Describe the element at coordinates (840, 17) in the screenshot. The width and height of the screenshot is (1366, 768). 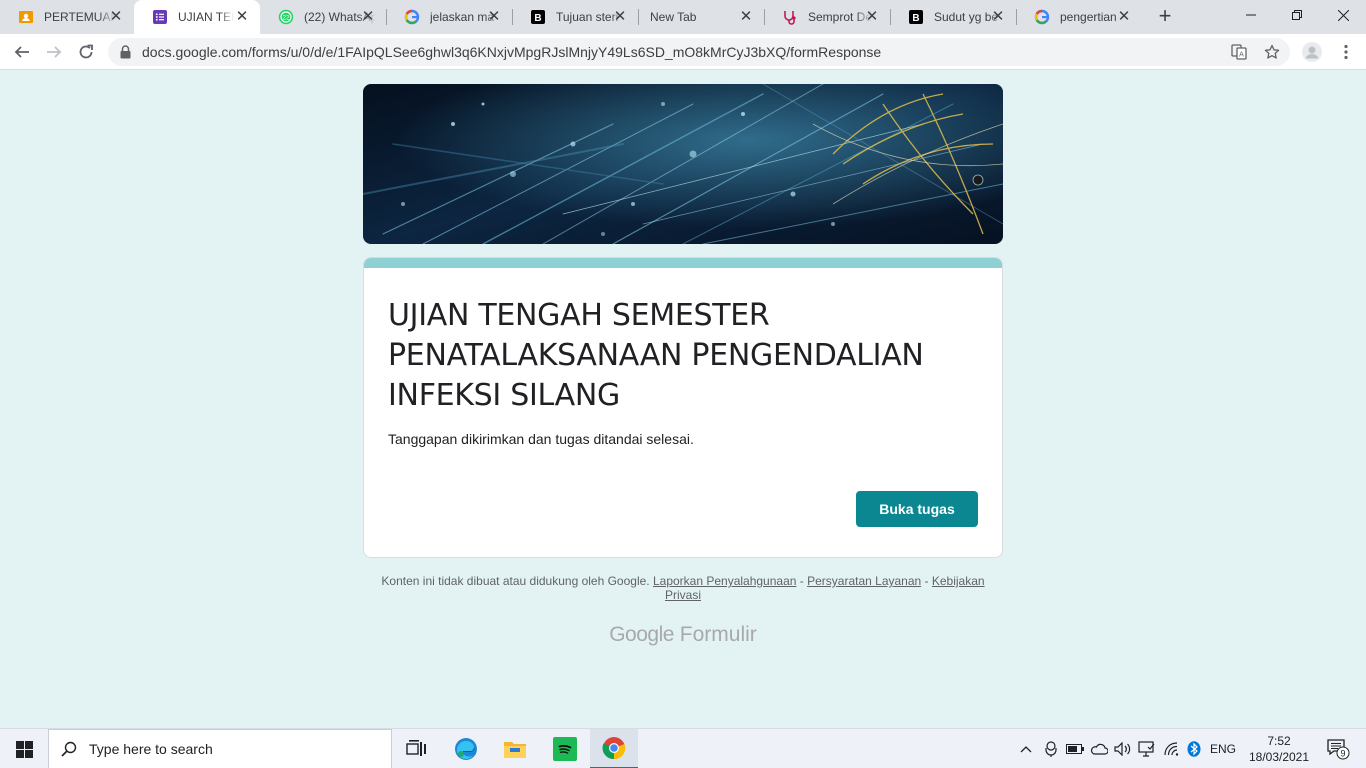
I see `tab-title: Semprot De` at that location.